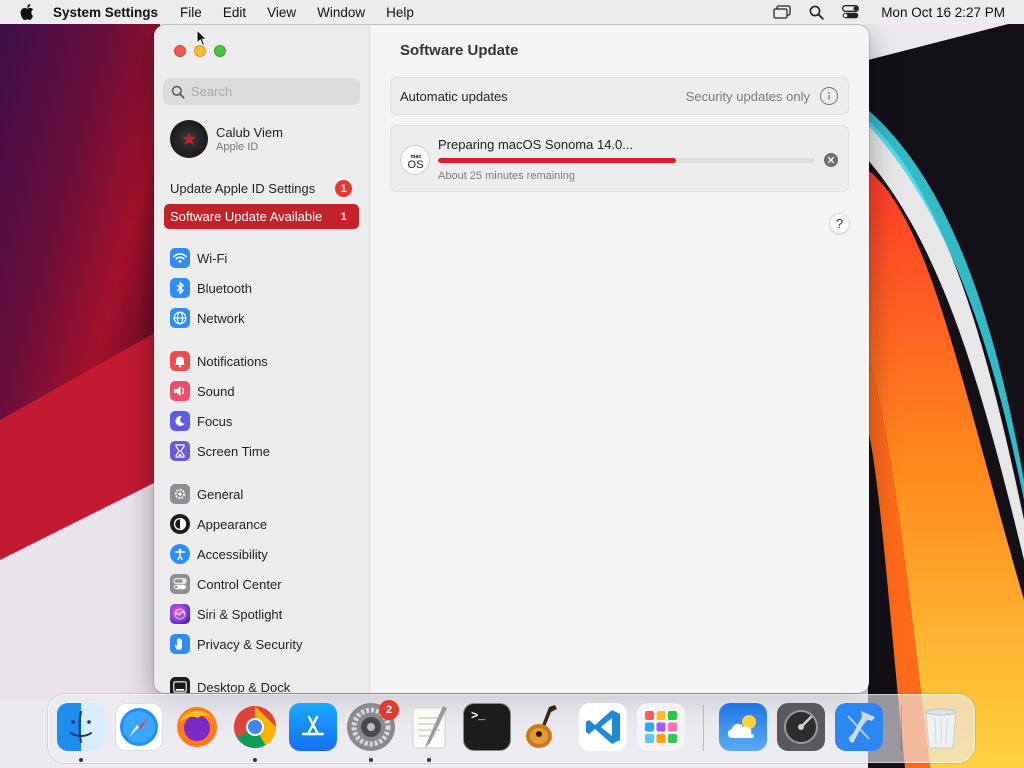 The height and width of the screenshot is (768, 1024). I want to click on help-button: ?, so click(839, 223).